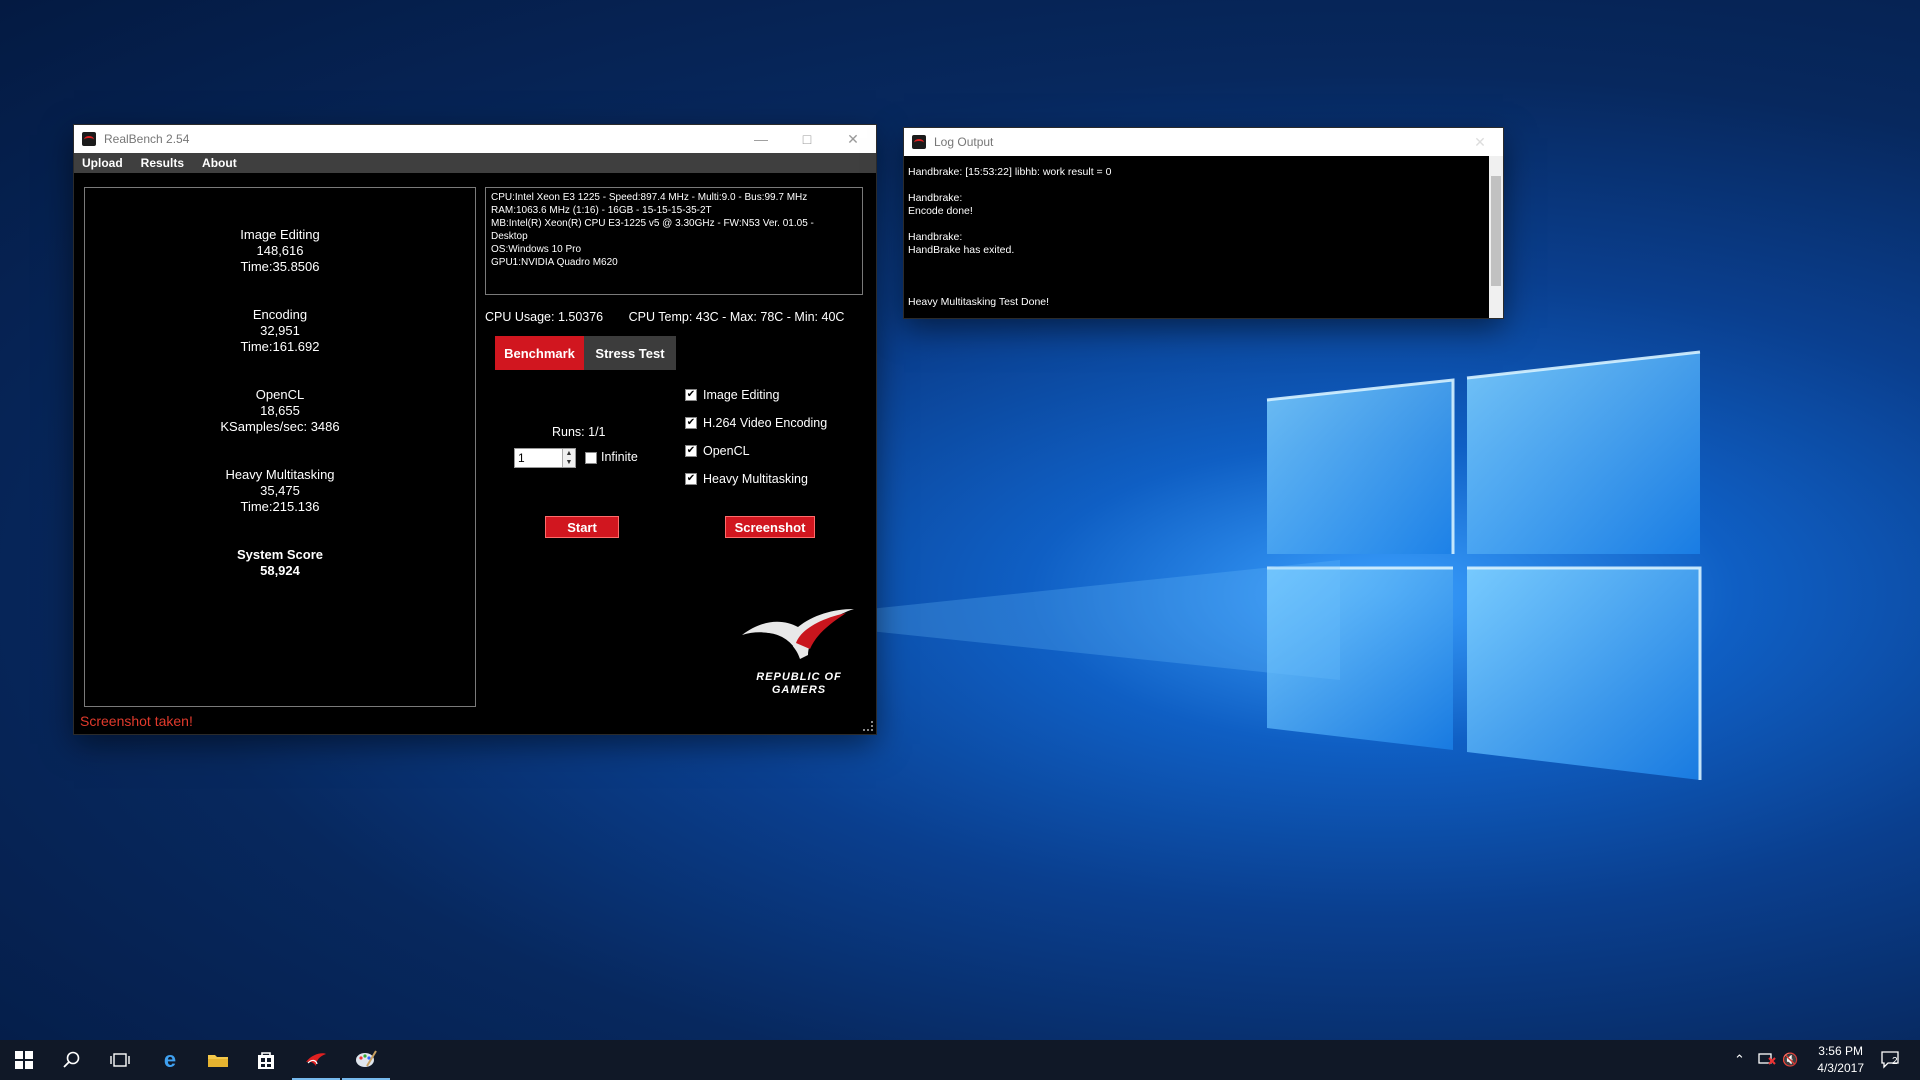  What do you see at coordinates (266, 1060) in the screenshot?
I see `store-icon` at bounding box center [266, 1060].